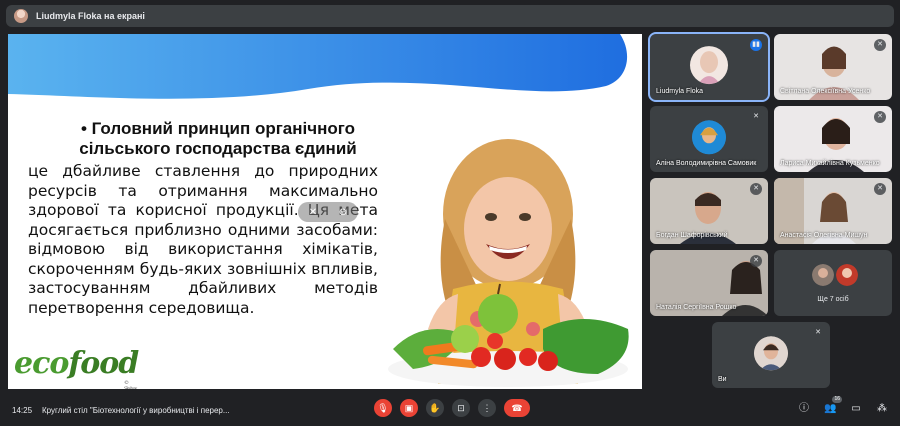  I want to click on self-view-tile: ✕ Ви, so click(771, 355).